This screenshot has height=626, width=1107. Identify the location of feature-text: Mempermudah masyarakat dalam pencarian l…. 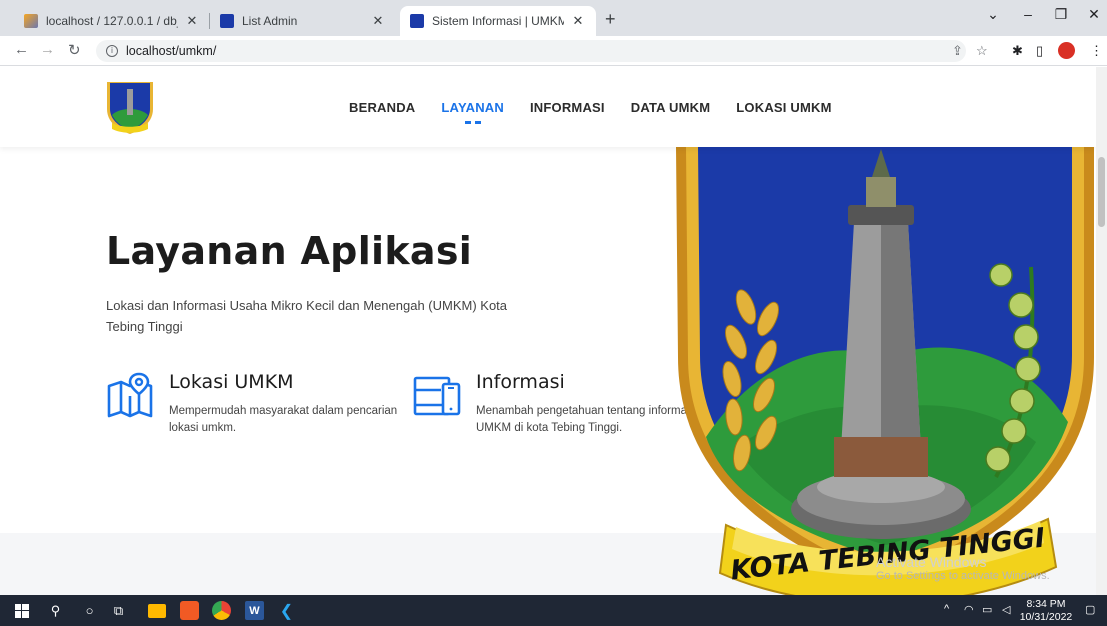
(283, 419).